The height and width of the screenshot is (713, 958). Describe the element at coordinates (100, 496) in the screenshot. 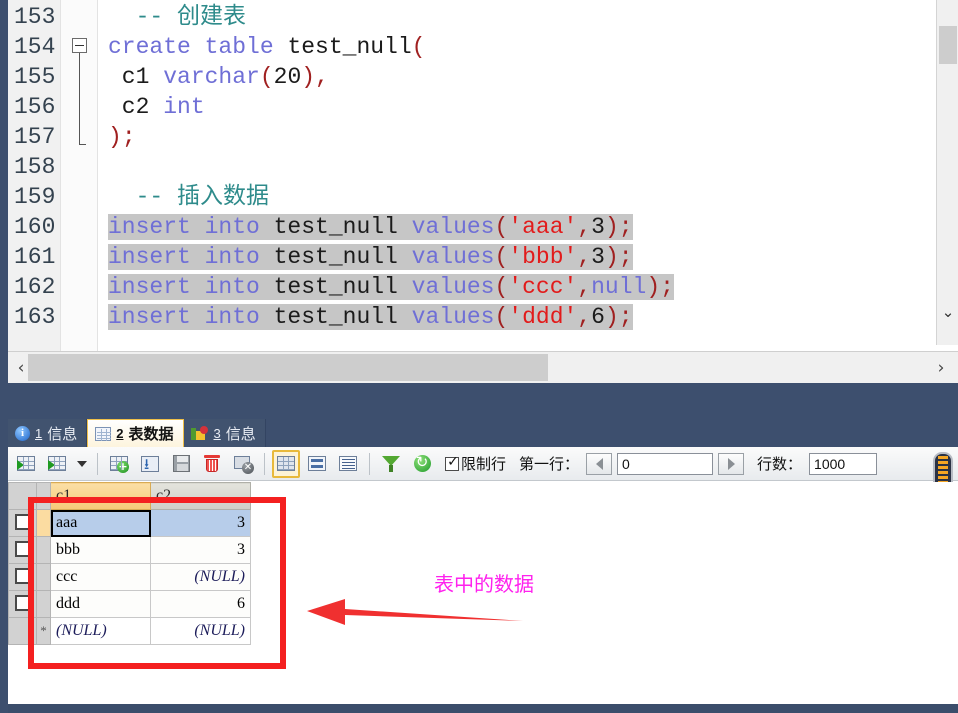

I see `column-header-c1: c1` at that location.